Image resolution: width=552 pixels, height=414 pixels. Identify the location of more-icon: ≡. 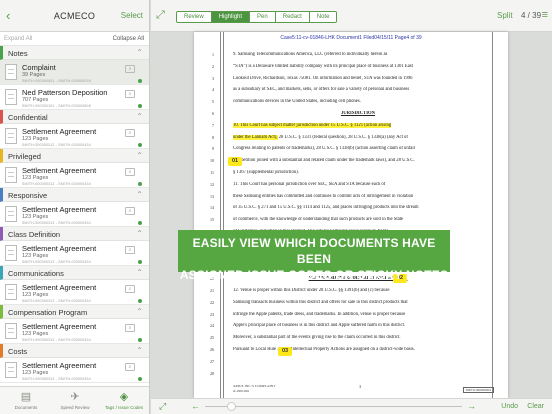
(545, 15).